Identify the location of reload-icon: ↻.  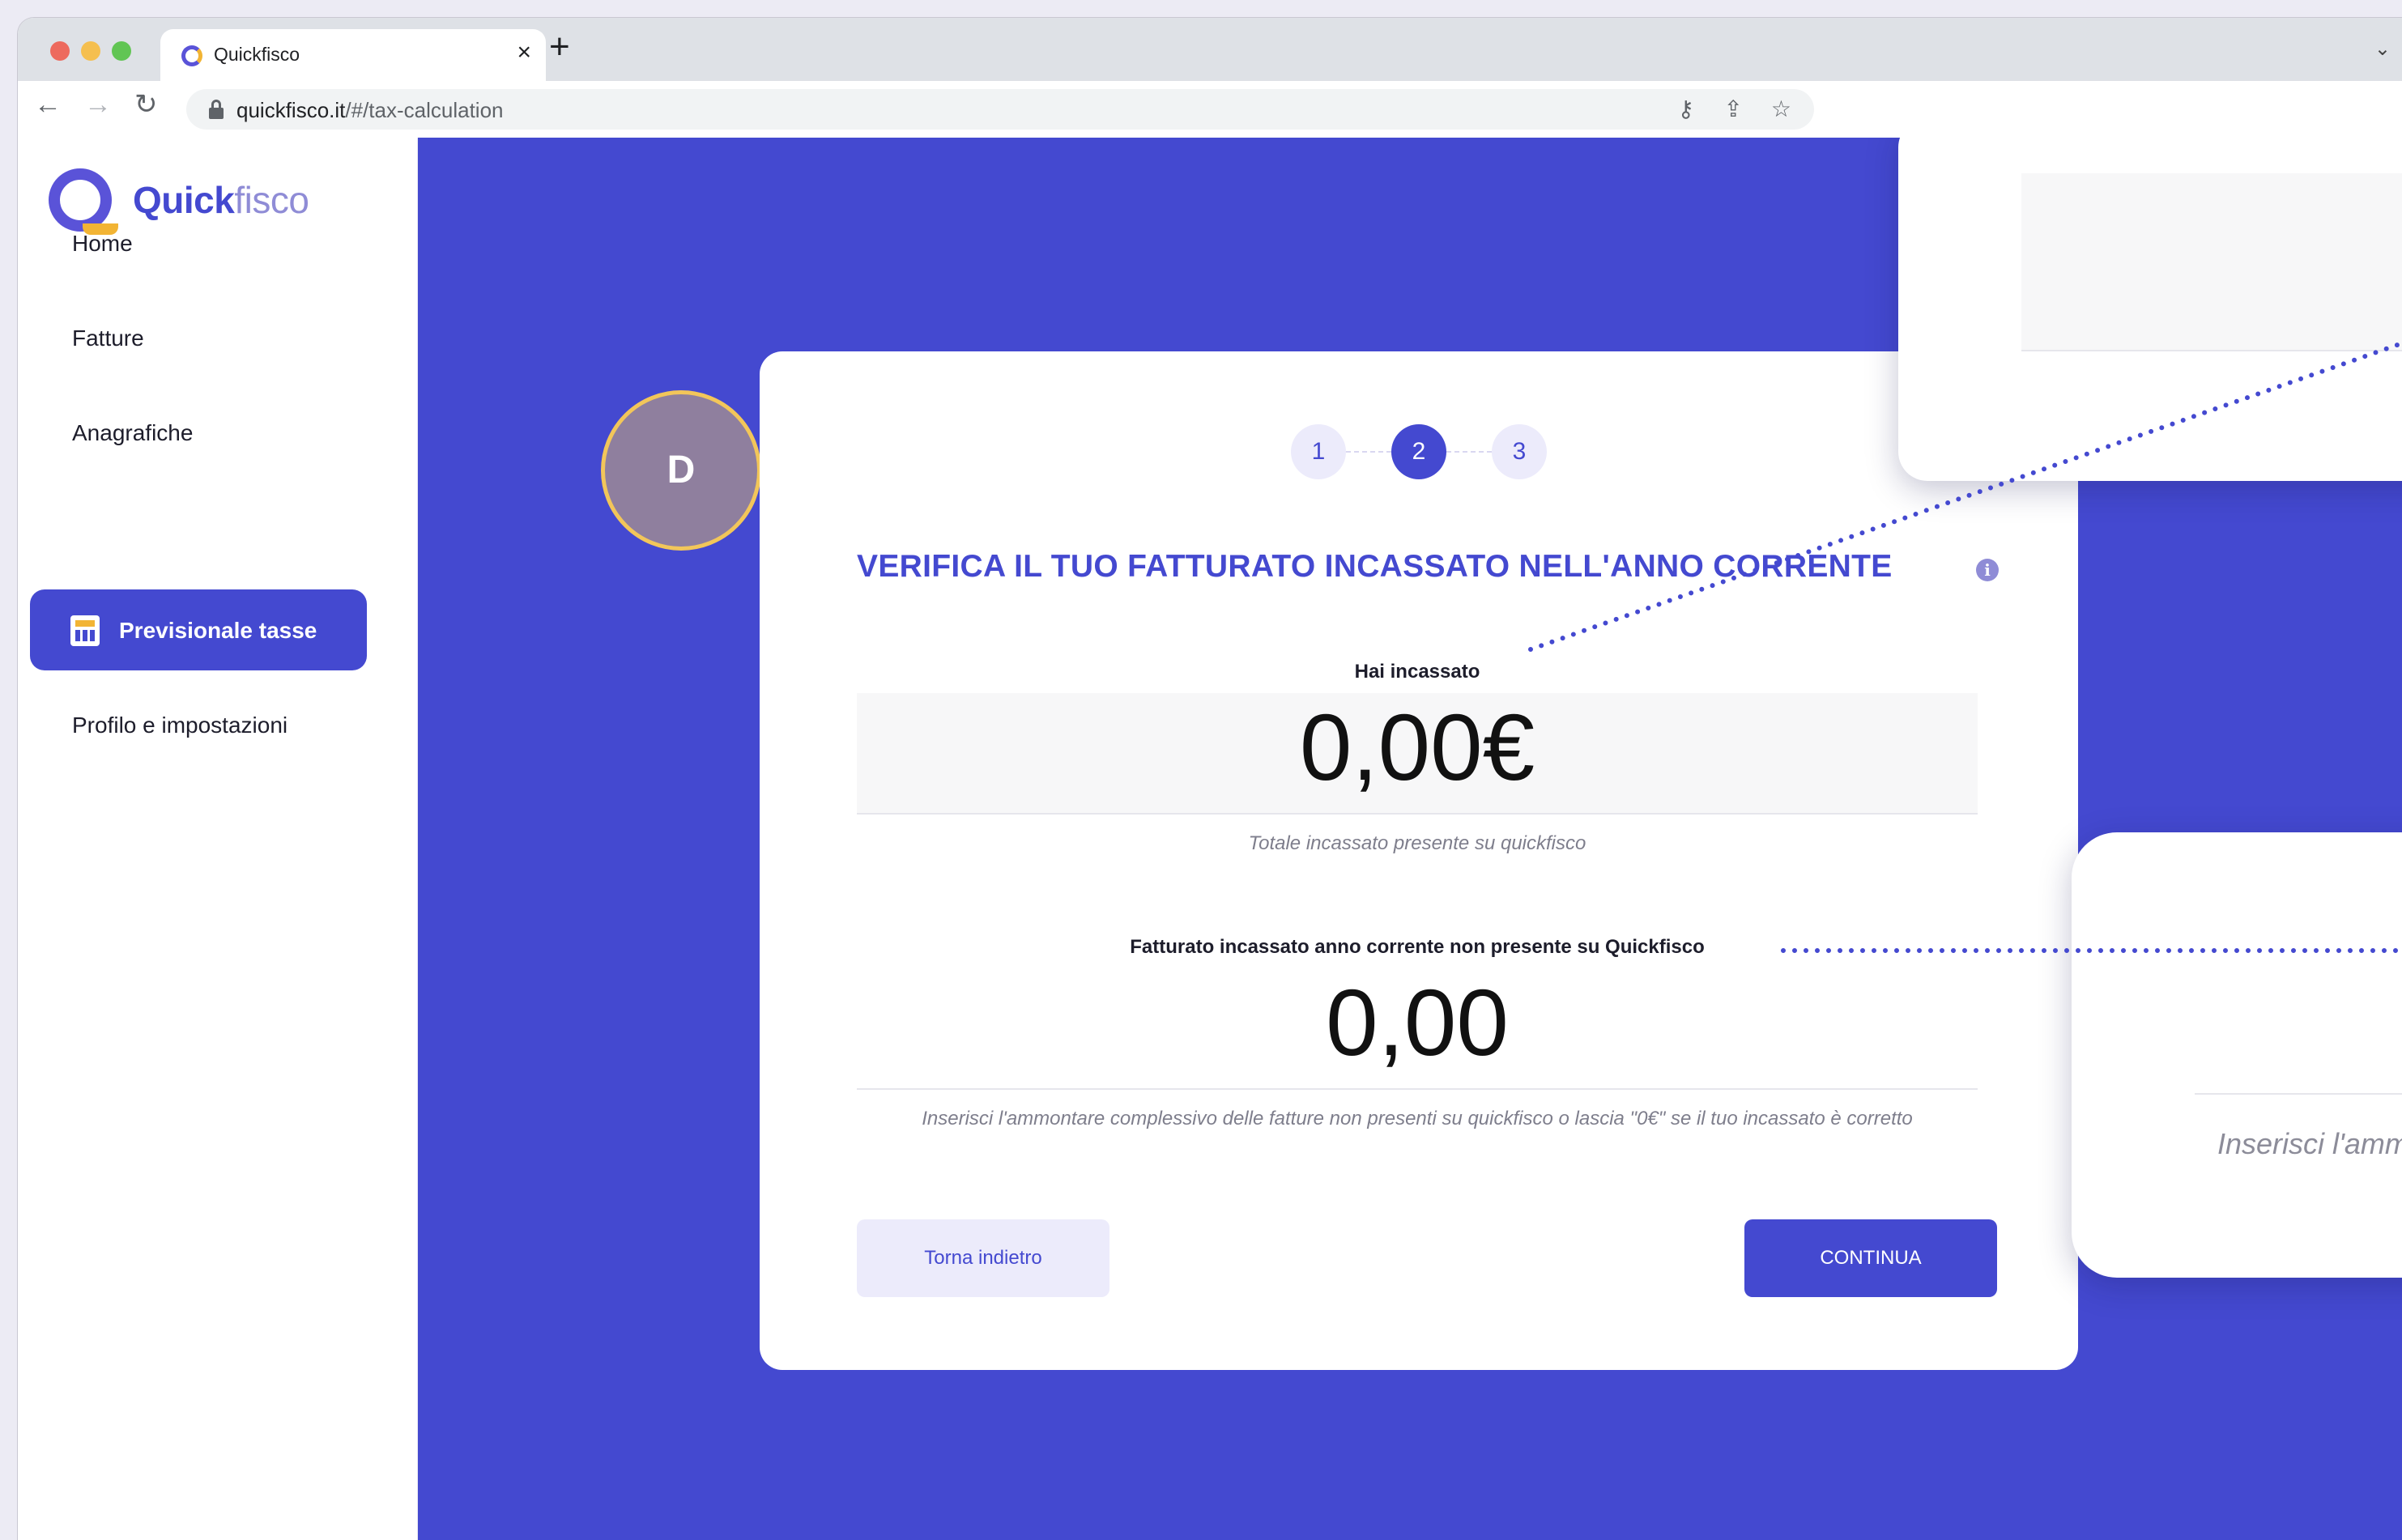
(146, 104).